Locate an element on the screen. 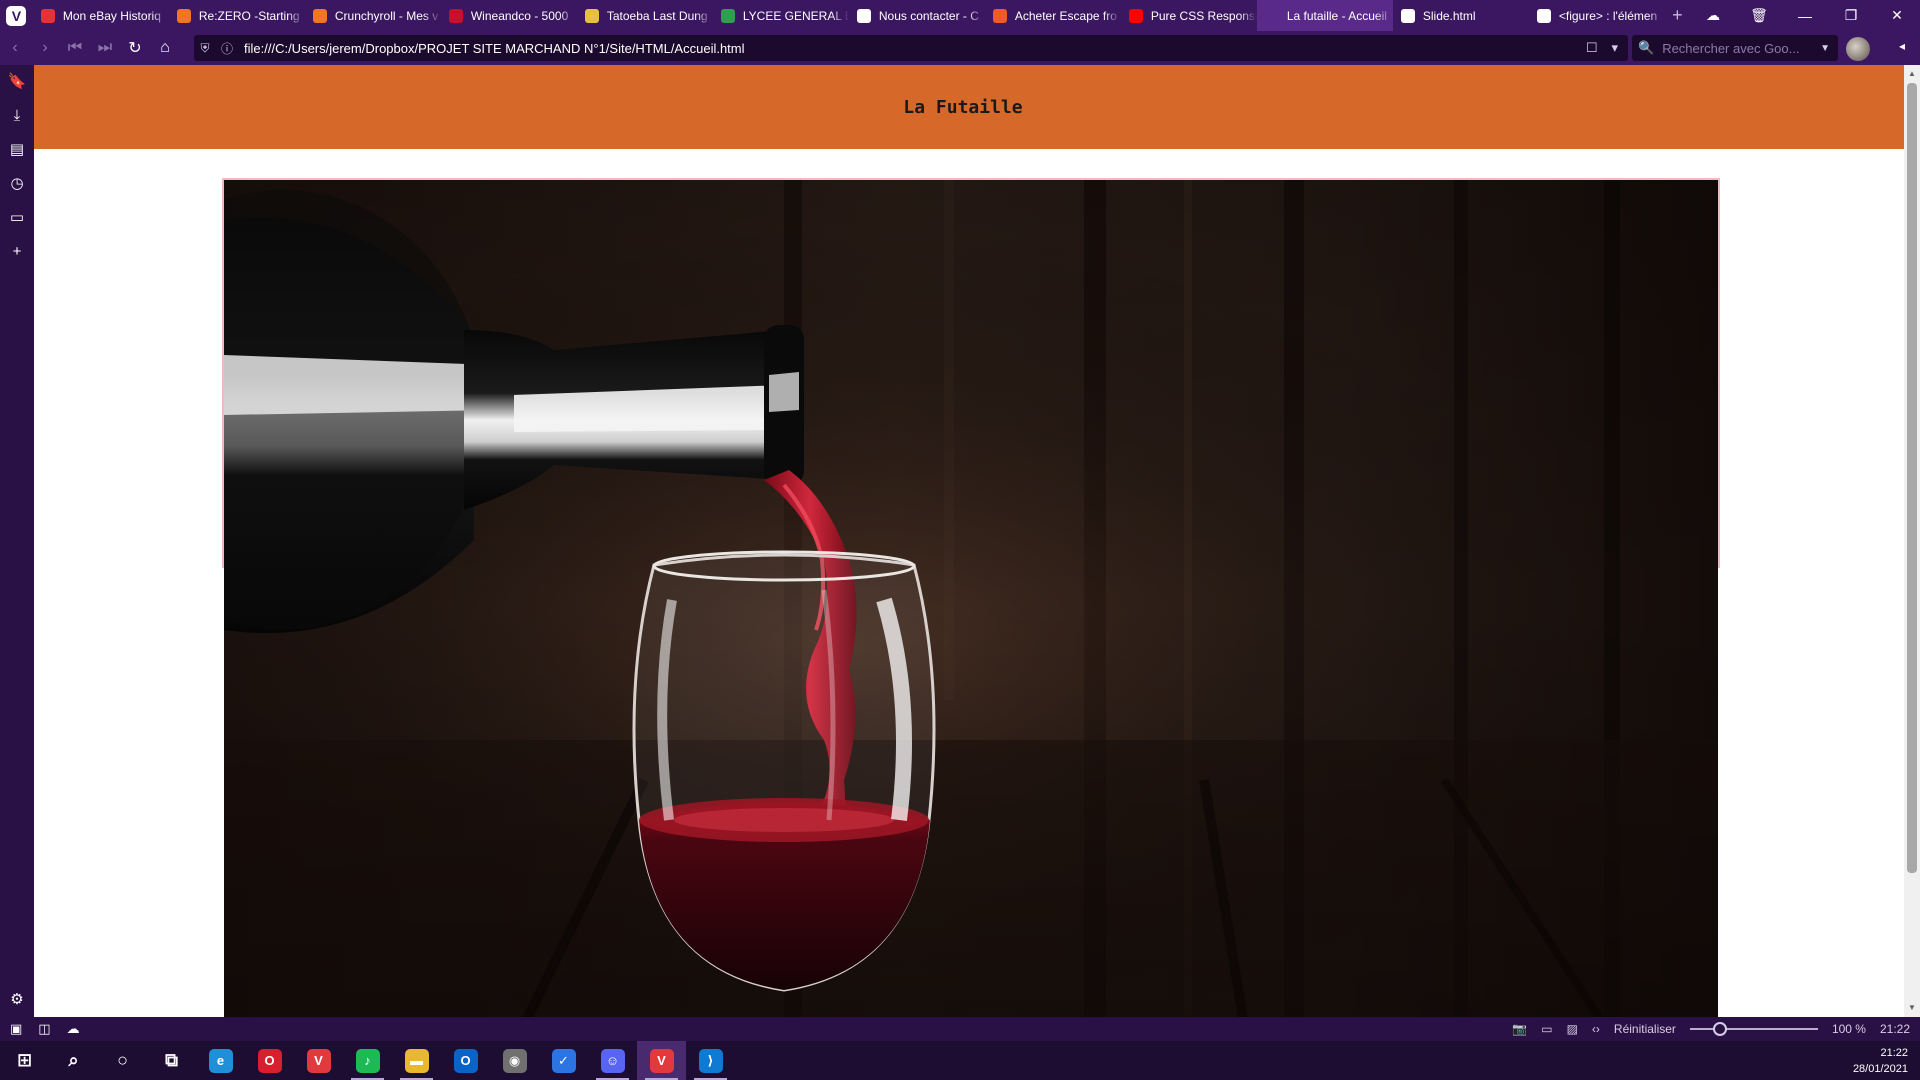 This screenshot has height=1080, width=1920. minimize-button: — is located at coordinates (1805, 16).